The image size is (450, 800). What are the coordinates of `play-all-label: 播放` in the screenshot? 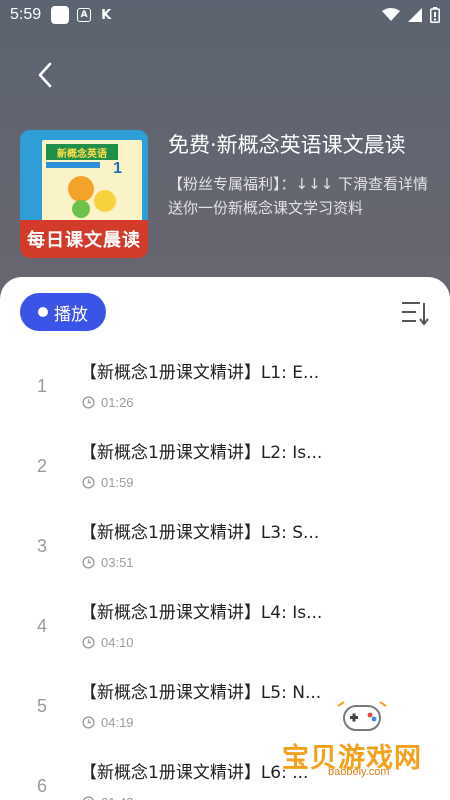 It's located at (71, 314).